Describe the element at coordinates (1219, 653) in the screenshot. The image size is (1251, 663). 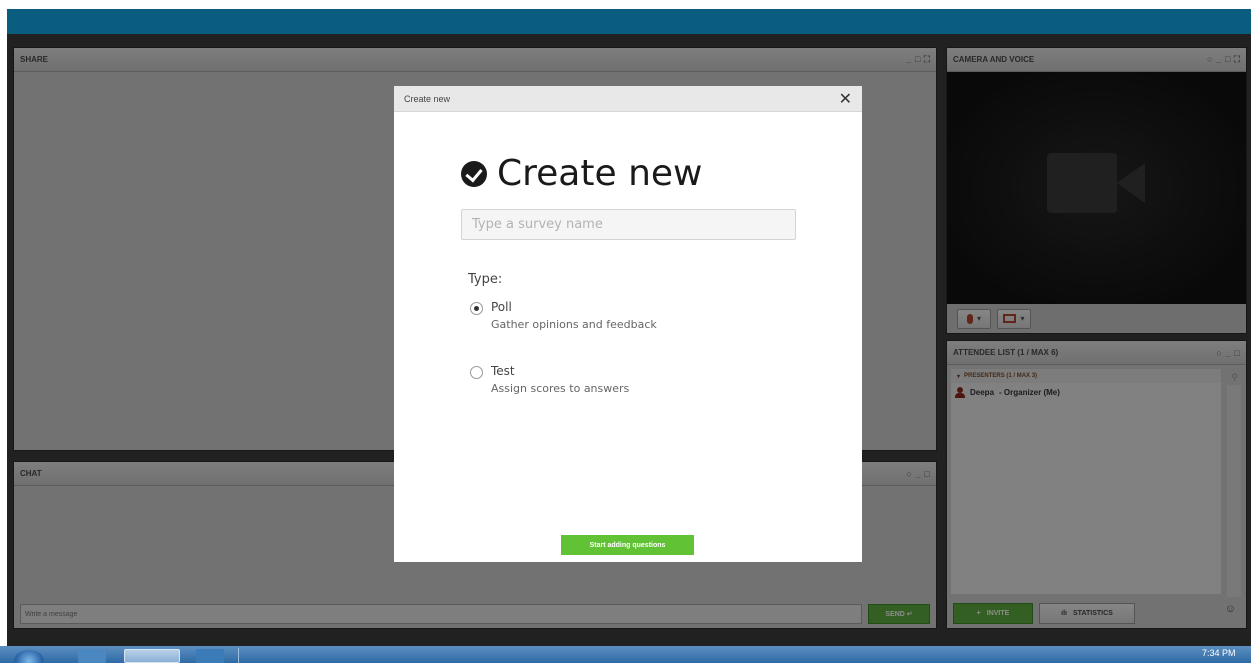
I see `taskbar-clock: 7:34 PM` at that location.